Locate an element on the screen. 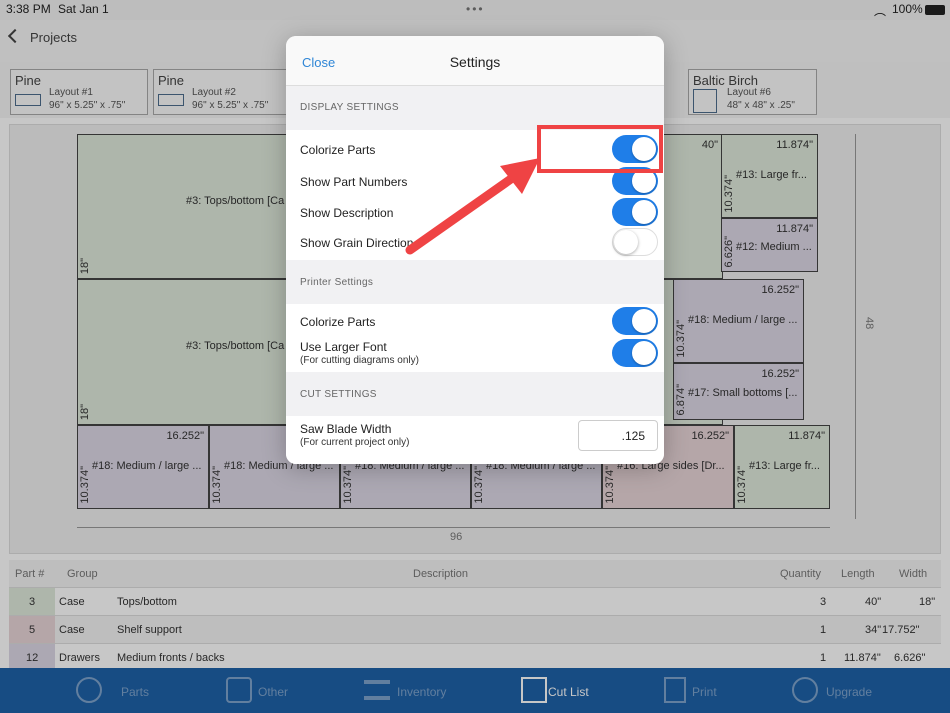  modal-title: Settings is located at coordinates (475, 62).